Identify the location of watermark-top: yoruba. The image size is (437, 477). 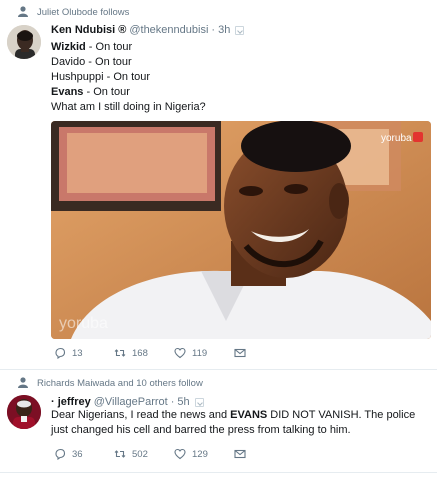
(396, 138).